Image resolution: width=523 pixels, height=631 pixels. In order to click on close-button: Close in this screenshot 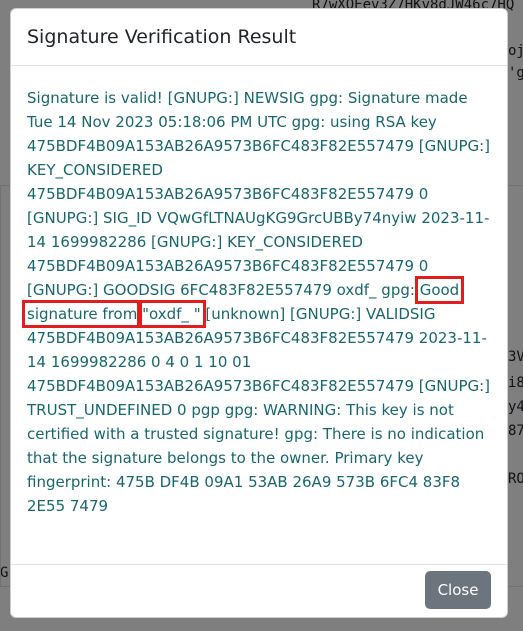, I will do `click(458, 590)`.